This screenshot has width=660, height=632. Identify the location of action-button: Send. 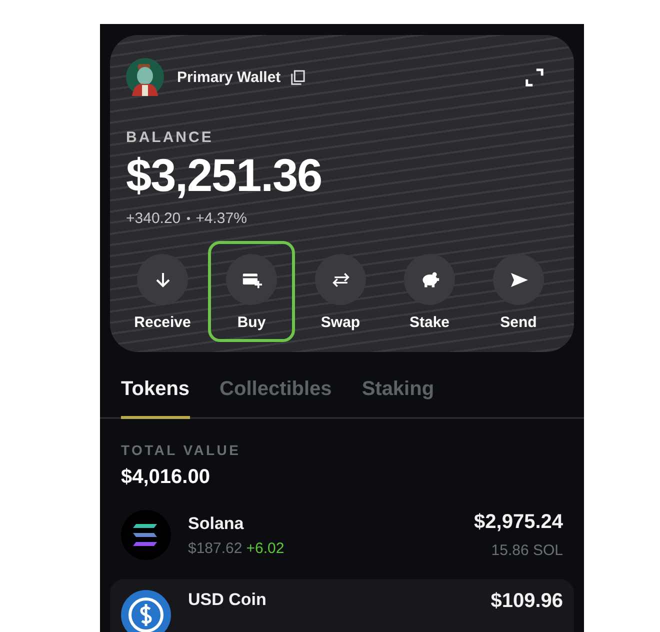
(518, 291).